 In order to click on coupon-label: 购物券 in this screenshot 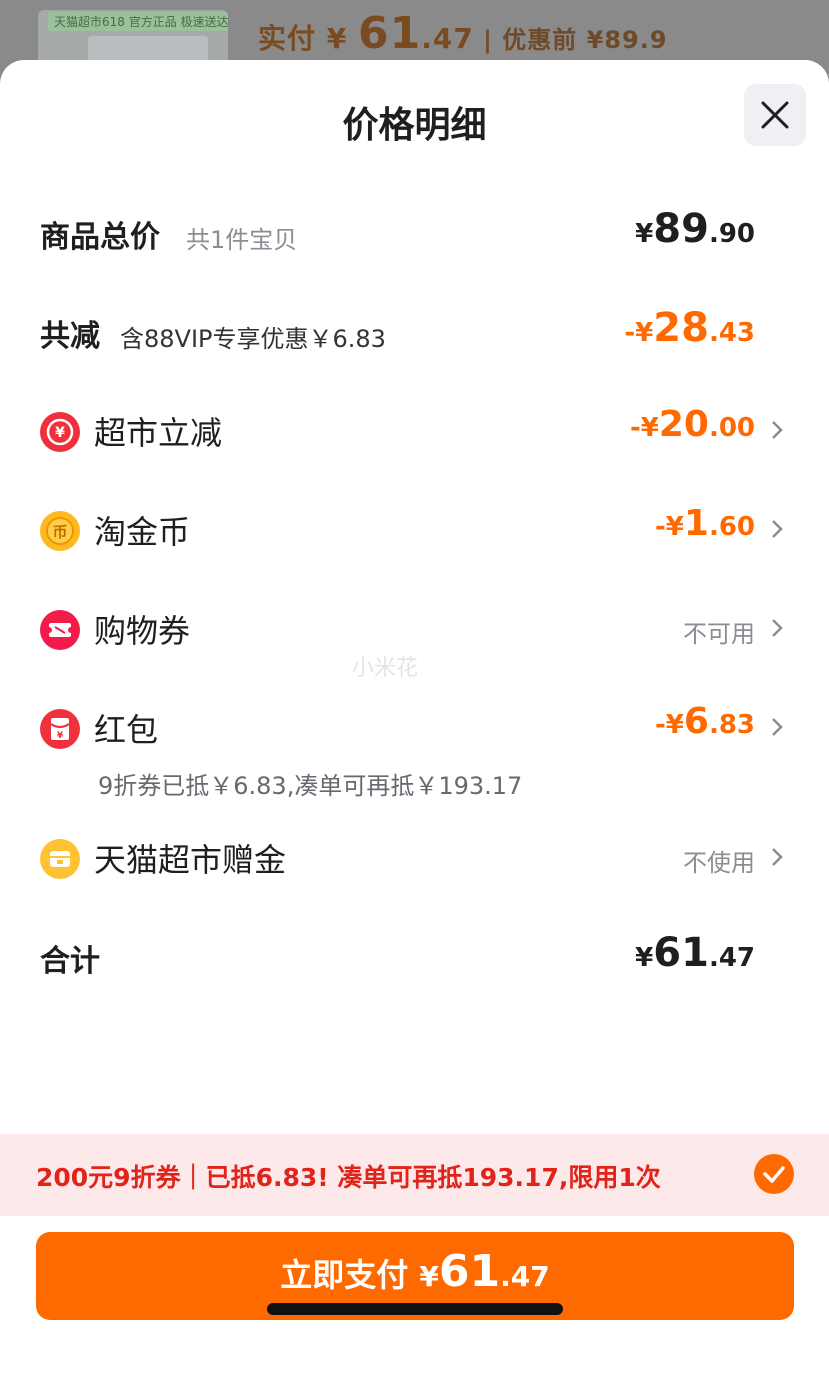, I will do `click(142, 631)`.